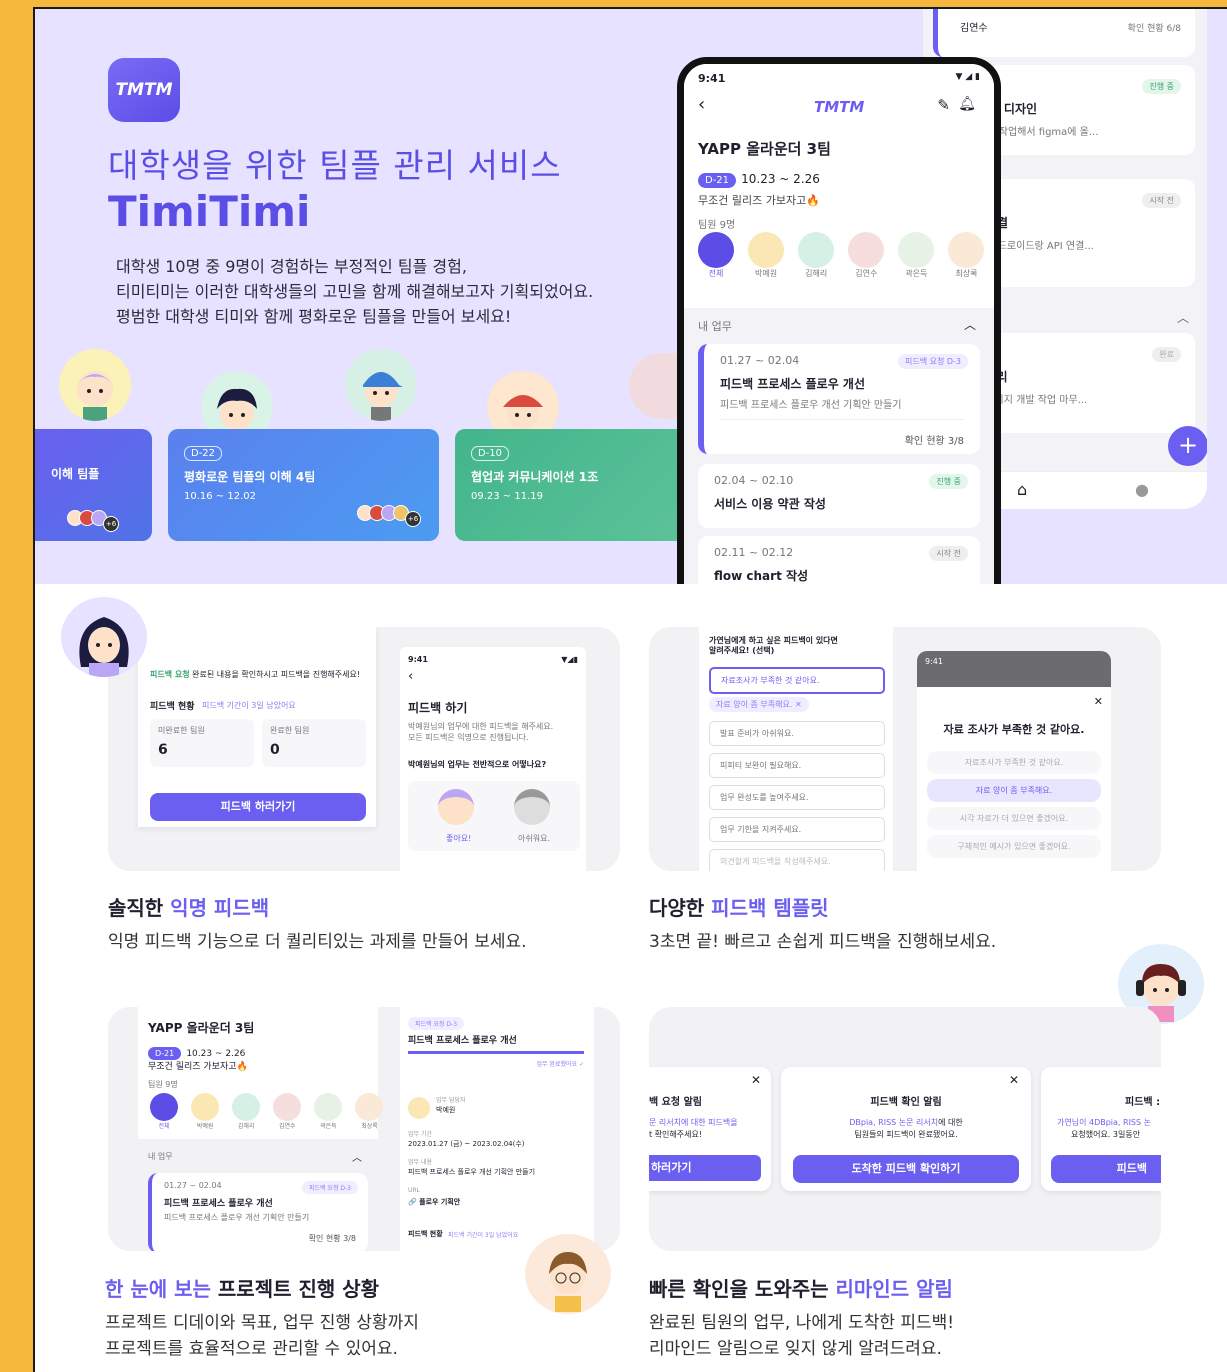 The height and width of the screenshot is (1372, 1227). What do you see at coordinates (459, 838) in the screenshot?
I see `good-label: 좋아요!` at bounding box center [459, 838].